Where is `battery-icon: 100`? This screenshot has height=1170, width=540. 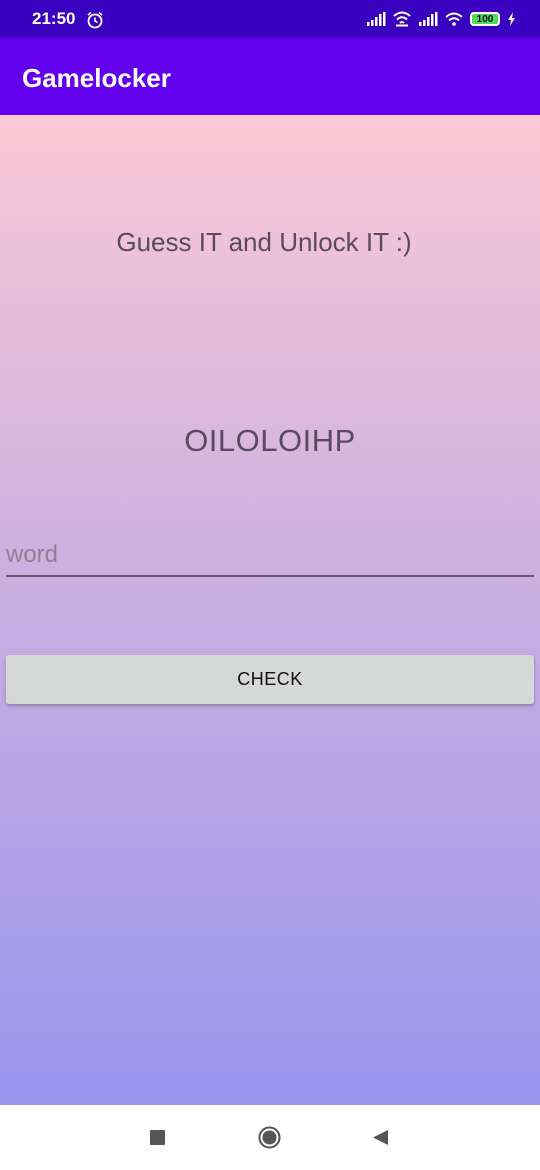 battery-icon: 100 is located at coordinates (485, 19).